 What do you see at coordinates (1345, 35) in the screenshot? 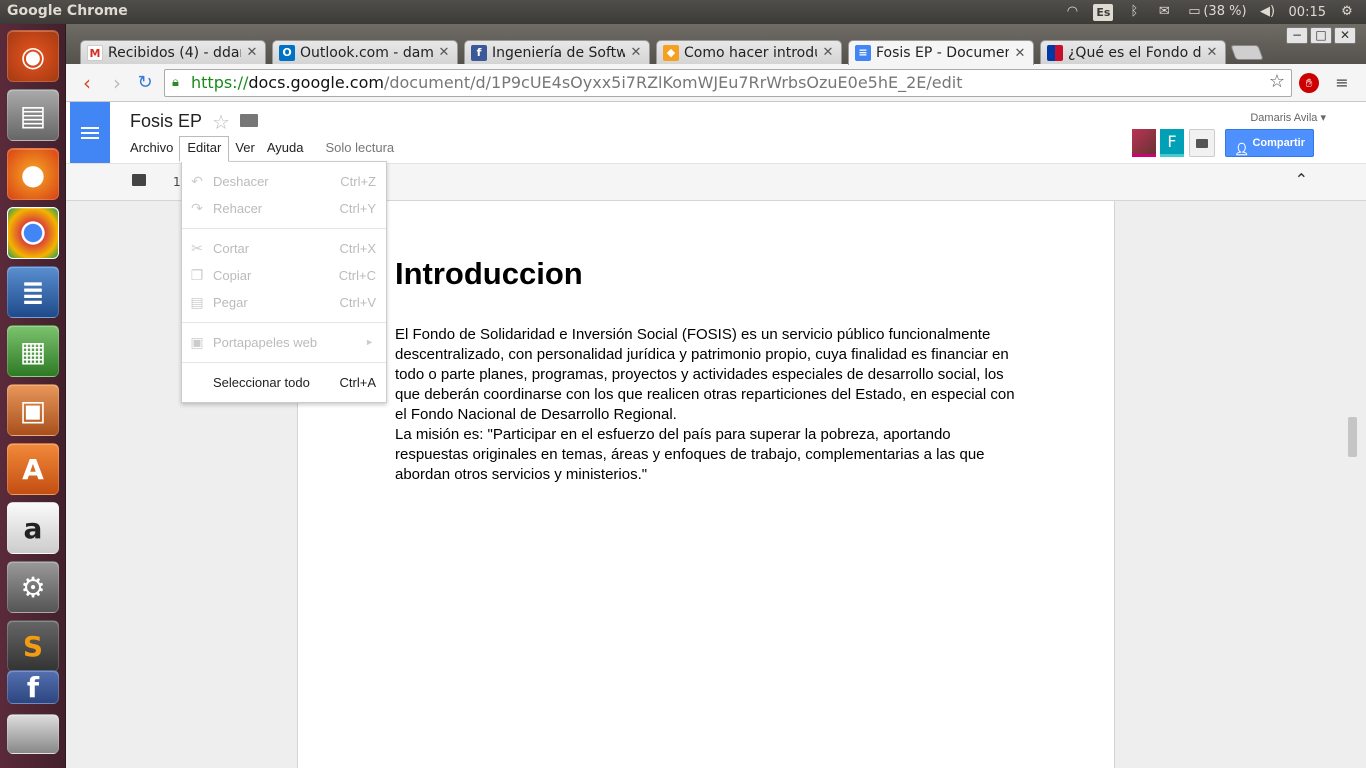
I see `close-window-button: ✕` at bounding box center [1345, 35].